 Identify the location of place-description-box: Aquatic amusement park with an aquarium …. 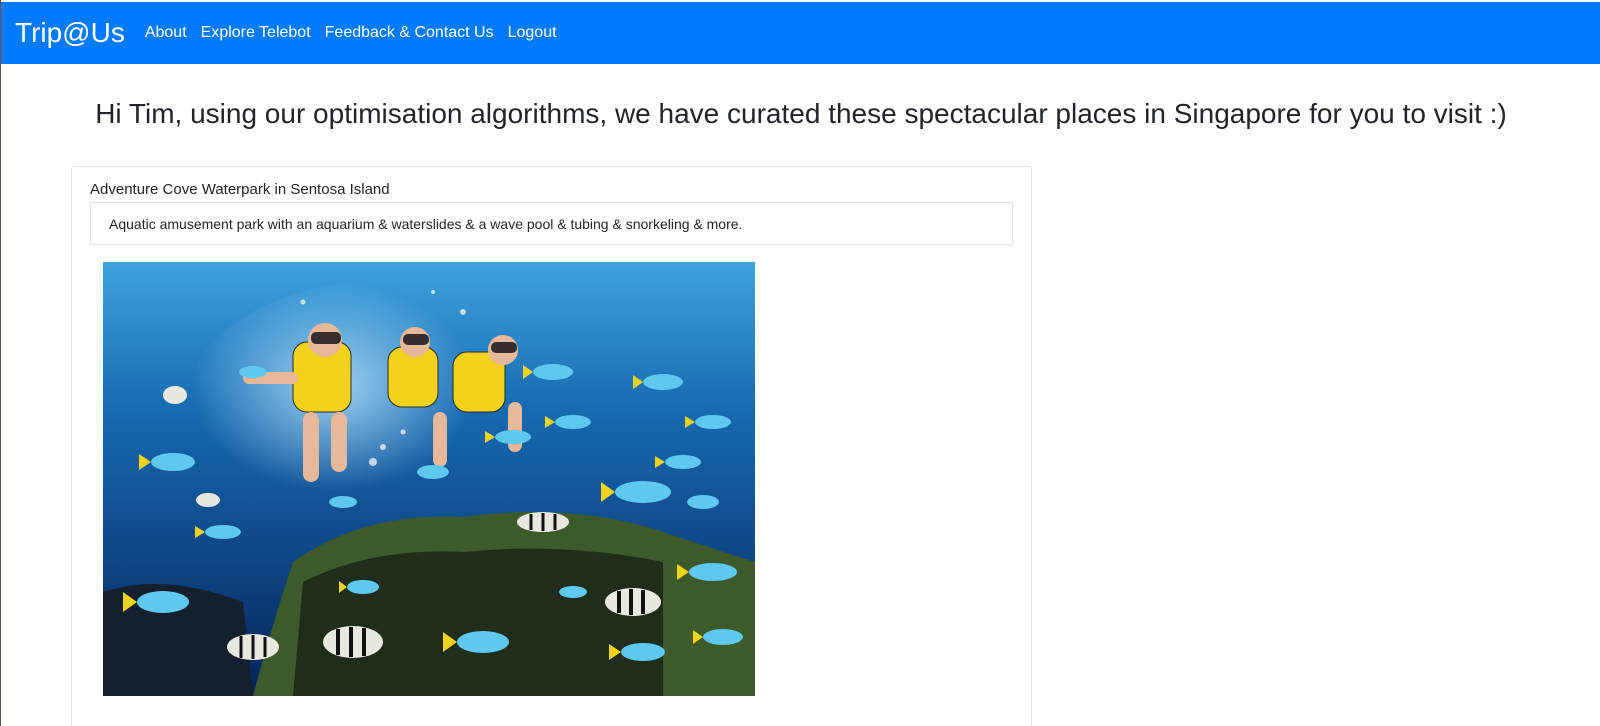
(551, 223).